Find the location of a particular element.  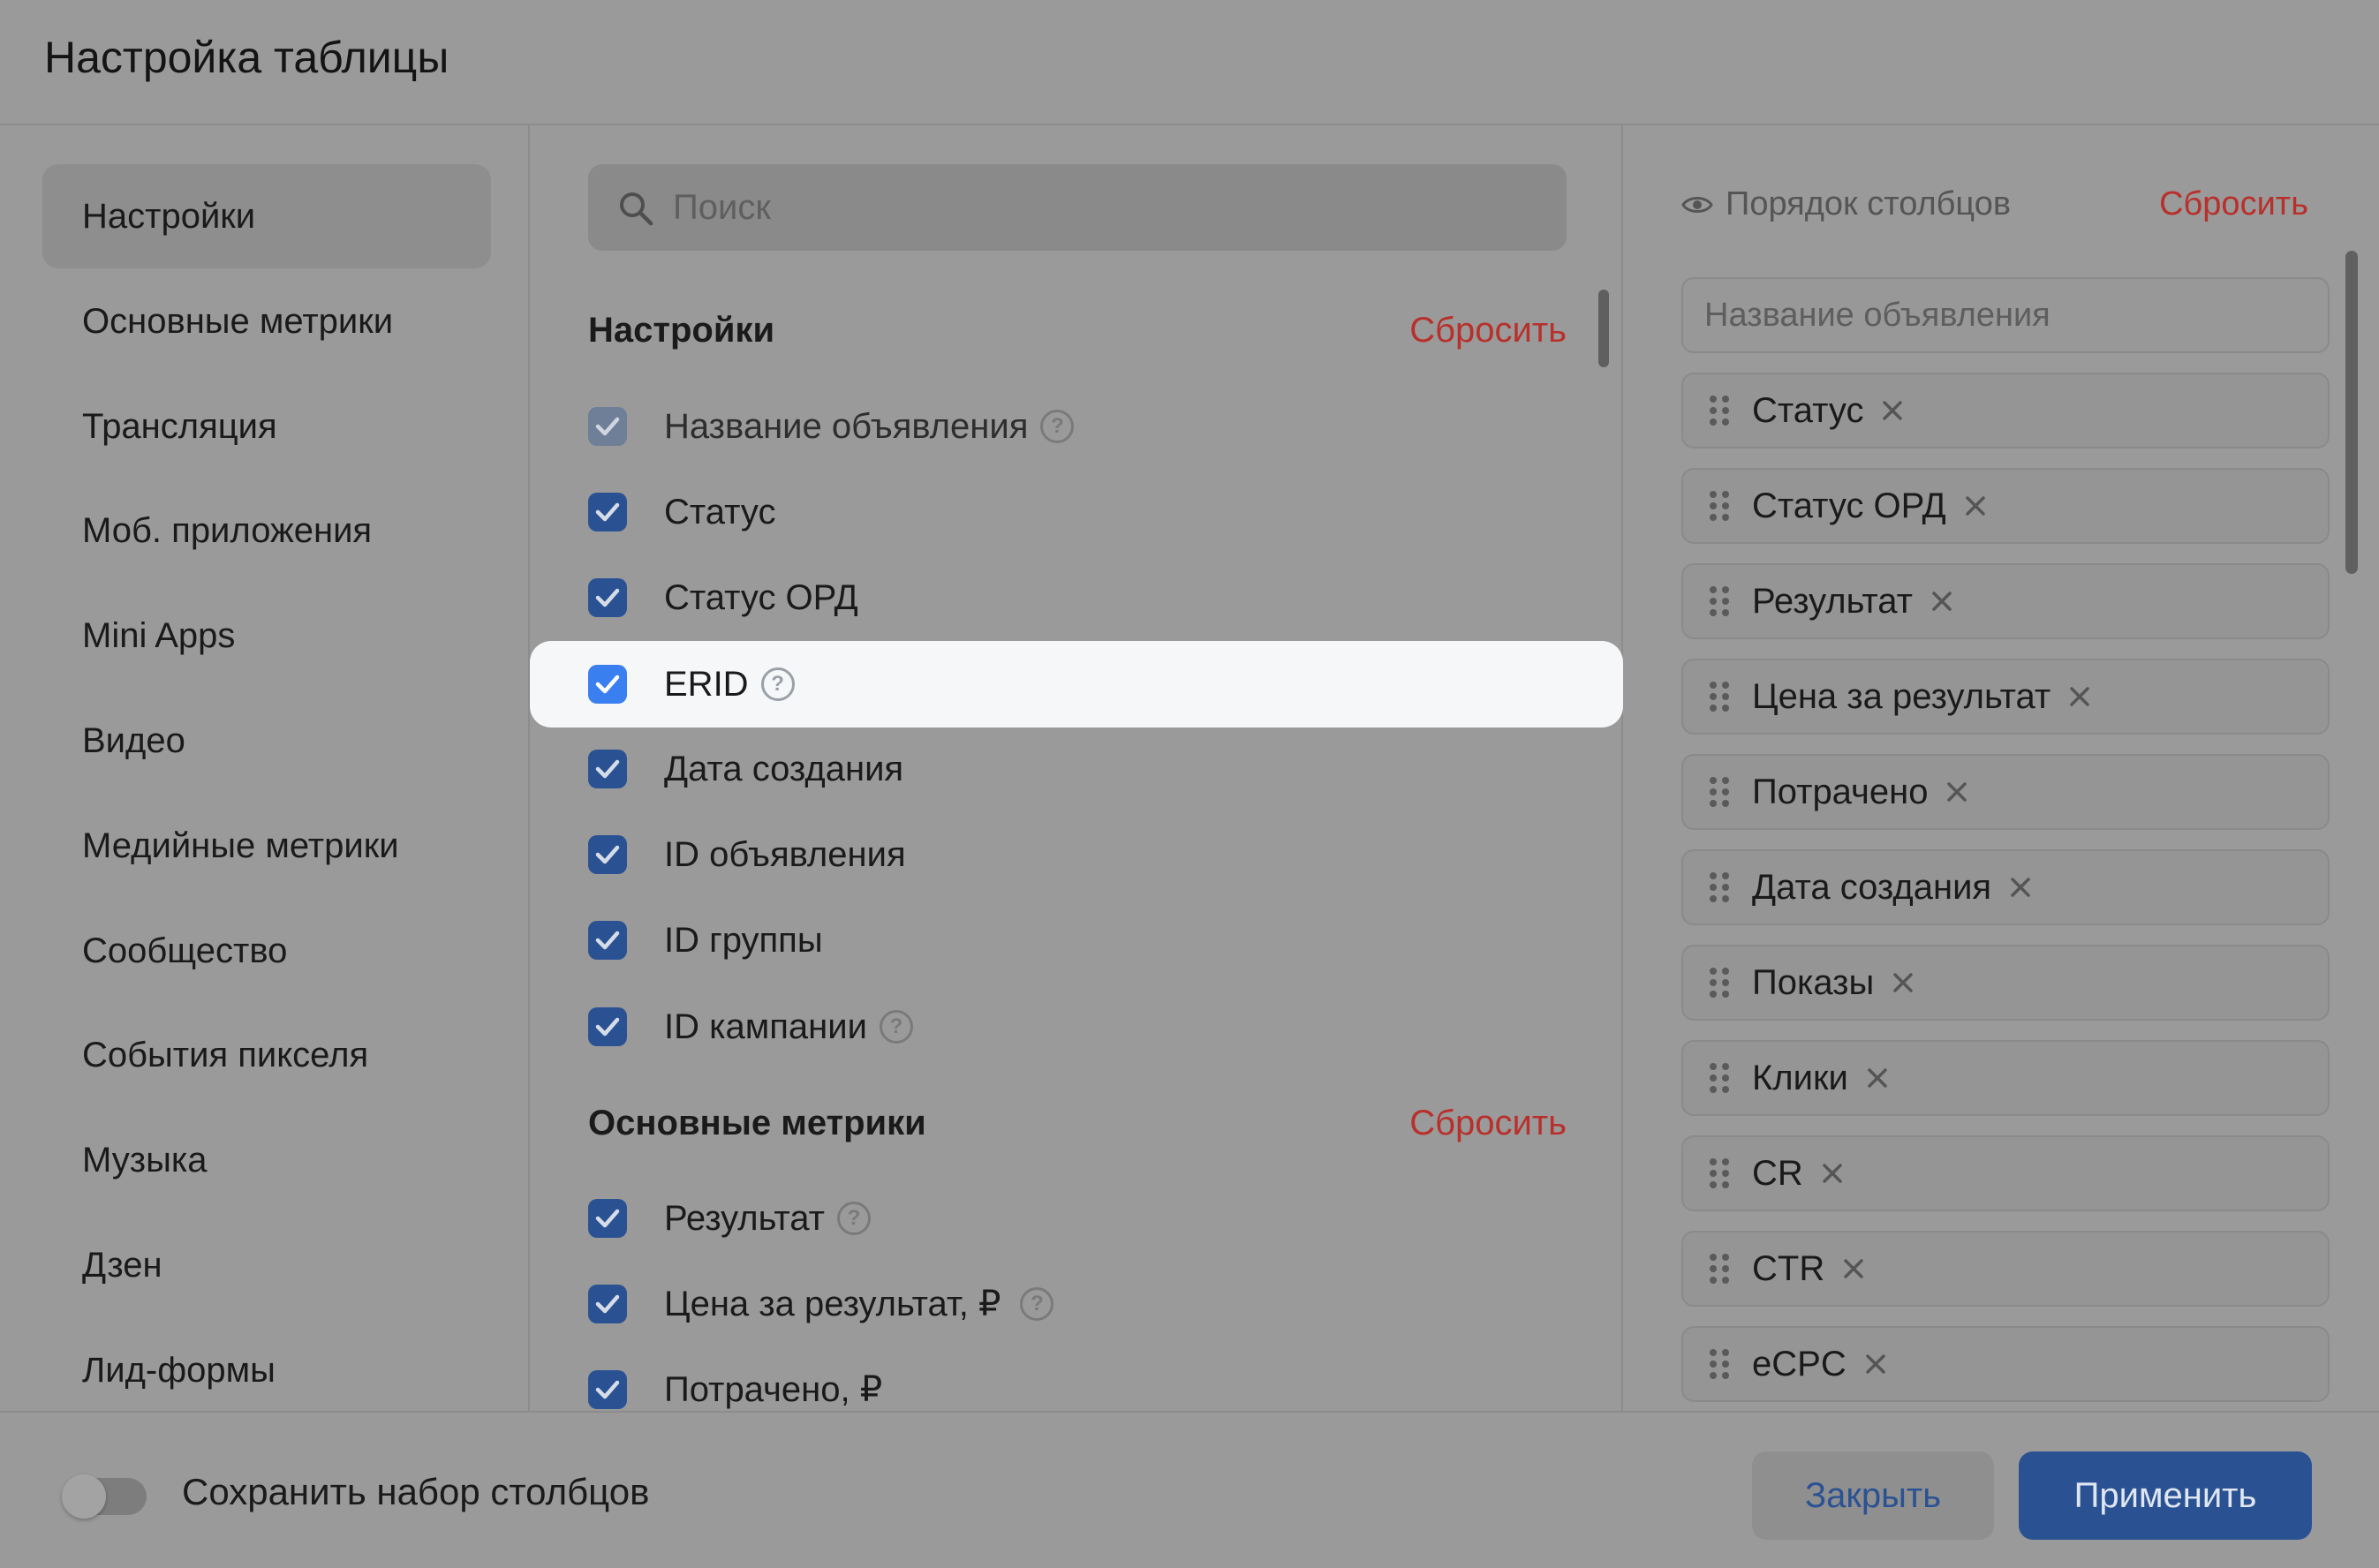

nav-item-pixel-events: События пикселя is located at coordinates (266, 1055).